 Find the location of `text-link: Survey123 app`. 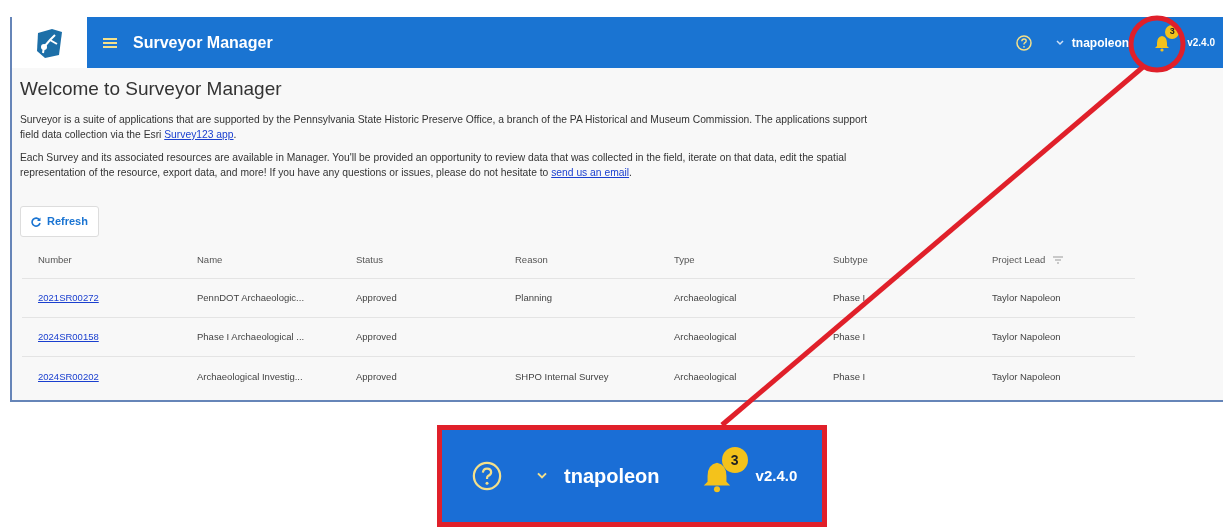

text-link: Survey123 app is located at coordinates (199, 134).